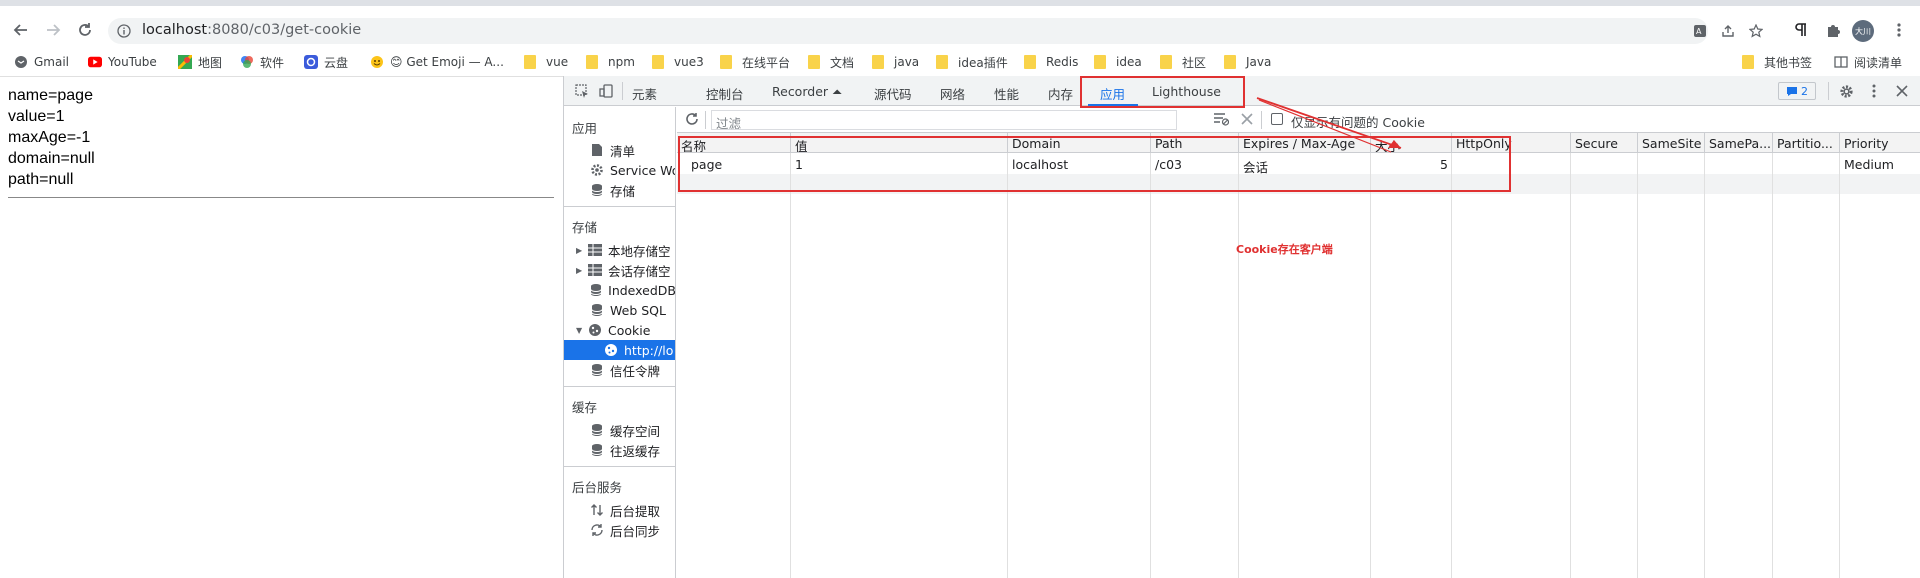 The width and height of the screenshot is (1920, 578). I want to click on tab-network: 网络, so click(952, 93).